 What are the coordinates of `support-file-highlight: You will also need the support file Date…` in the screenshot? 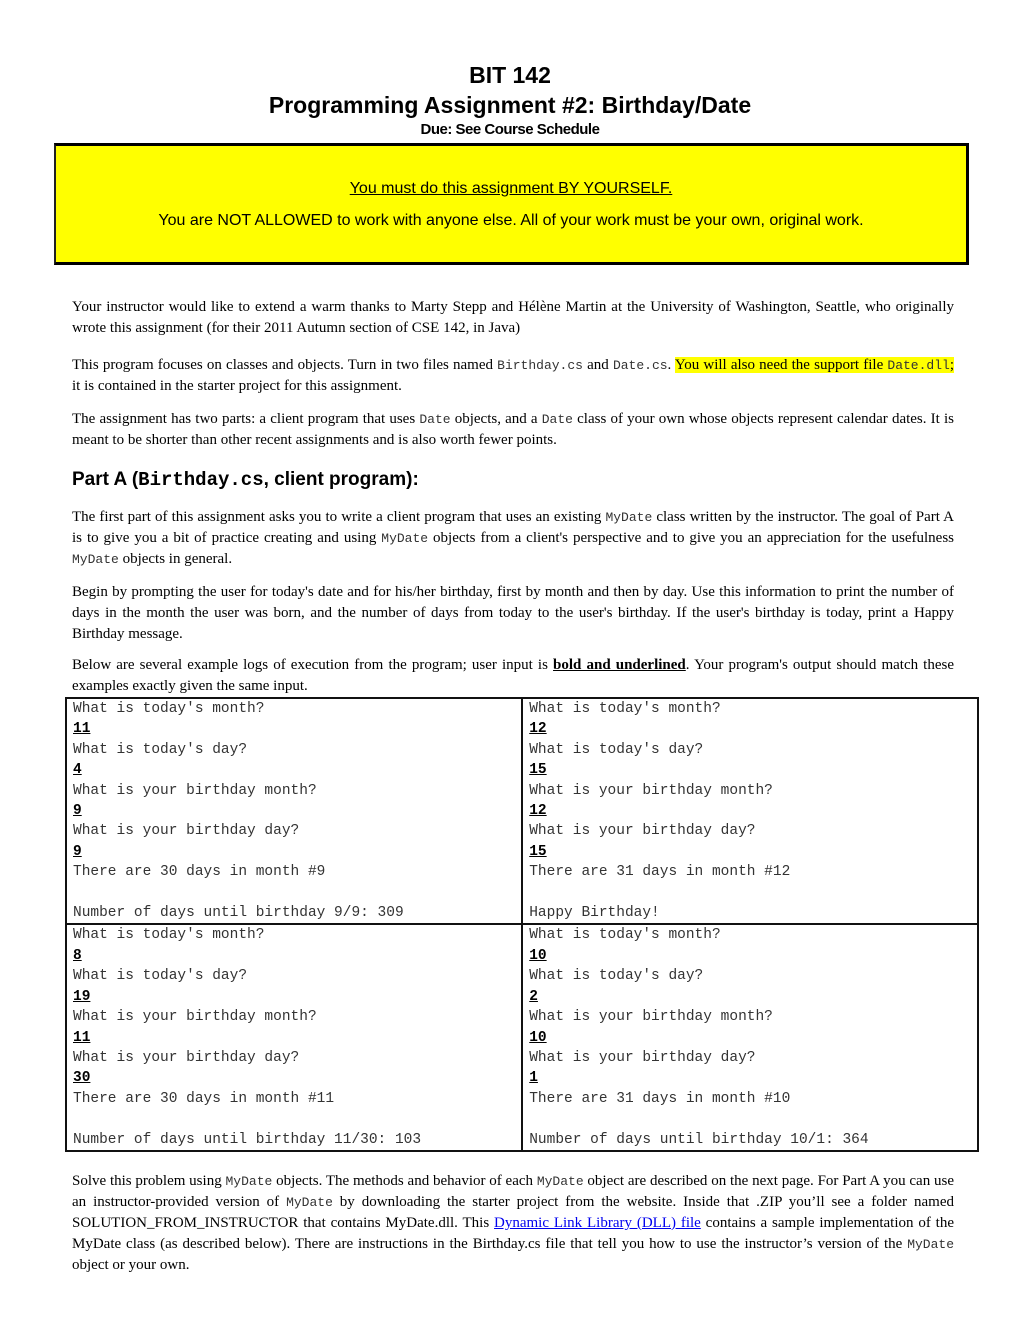 It's located at (814, 365).